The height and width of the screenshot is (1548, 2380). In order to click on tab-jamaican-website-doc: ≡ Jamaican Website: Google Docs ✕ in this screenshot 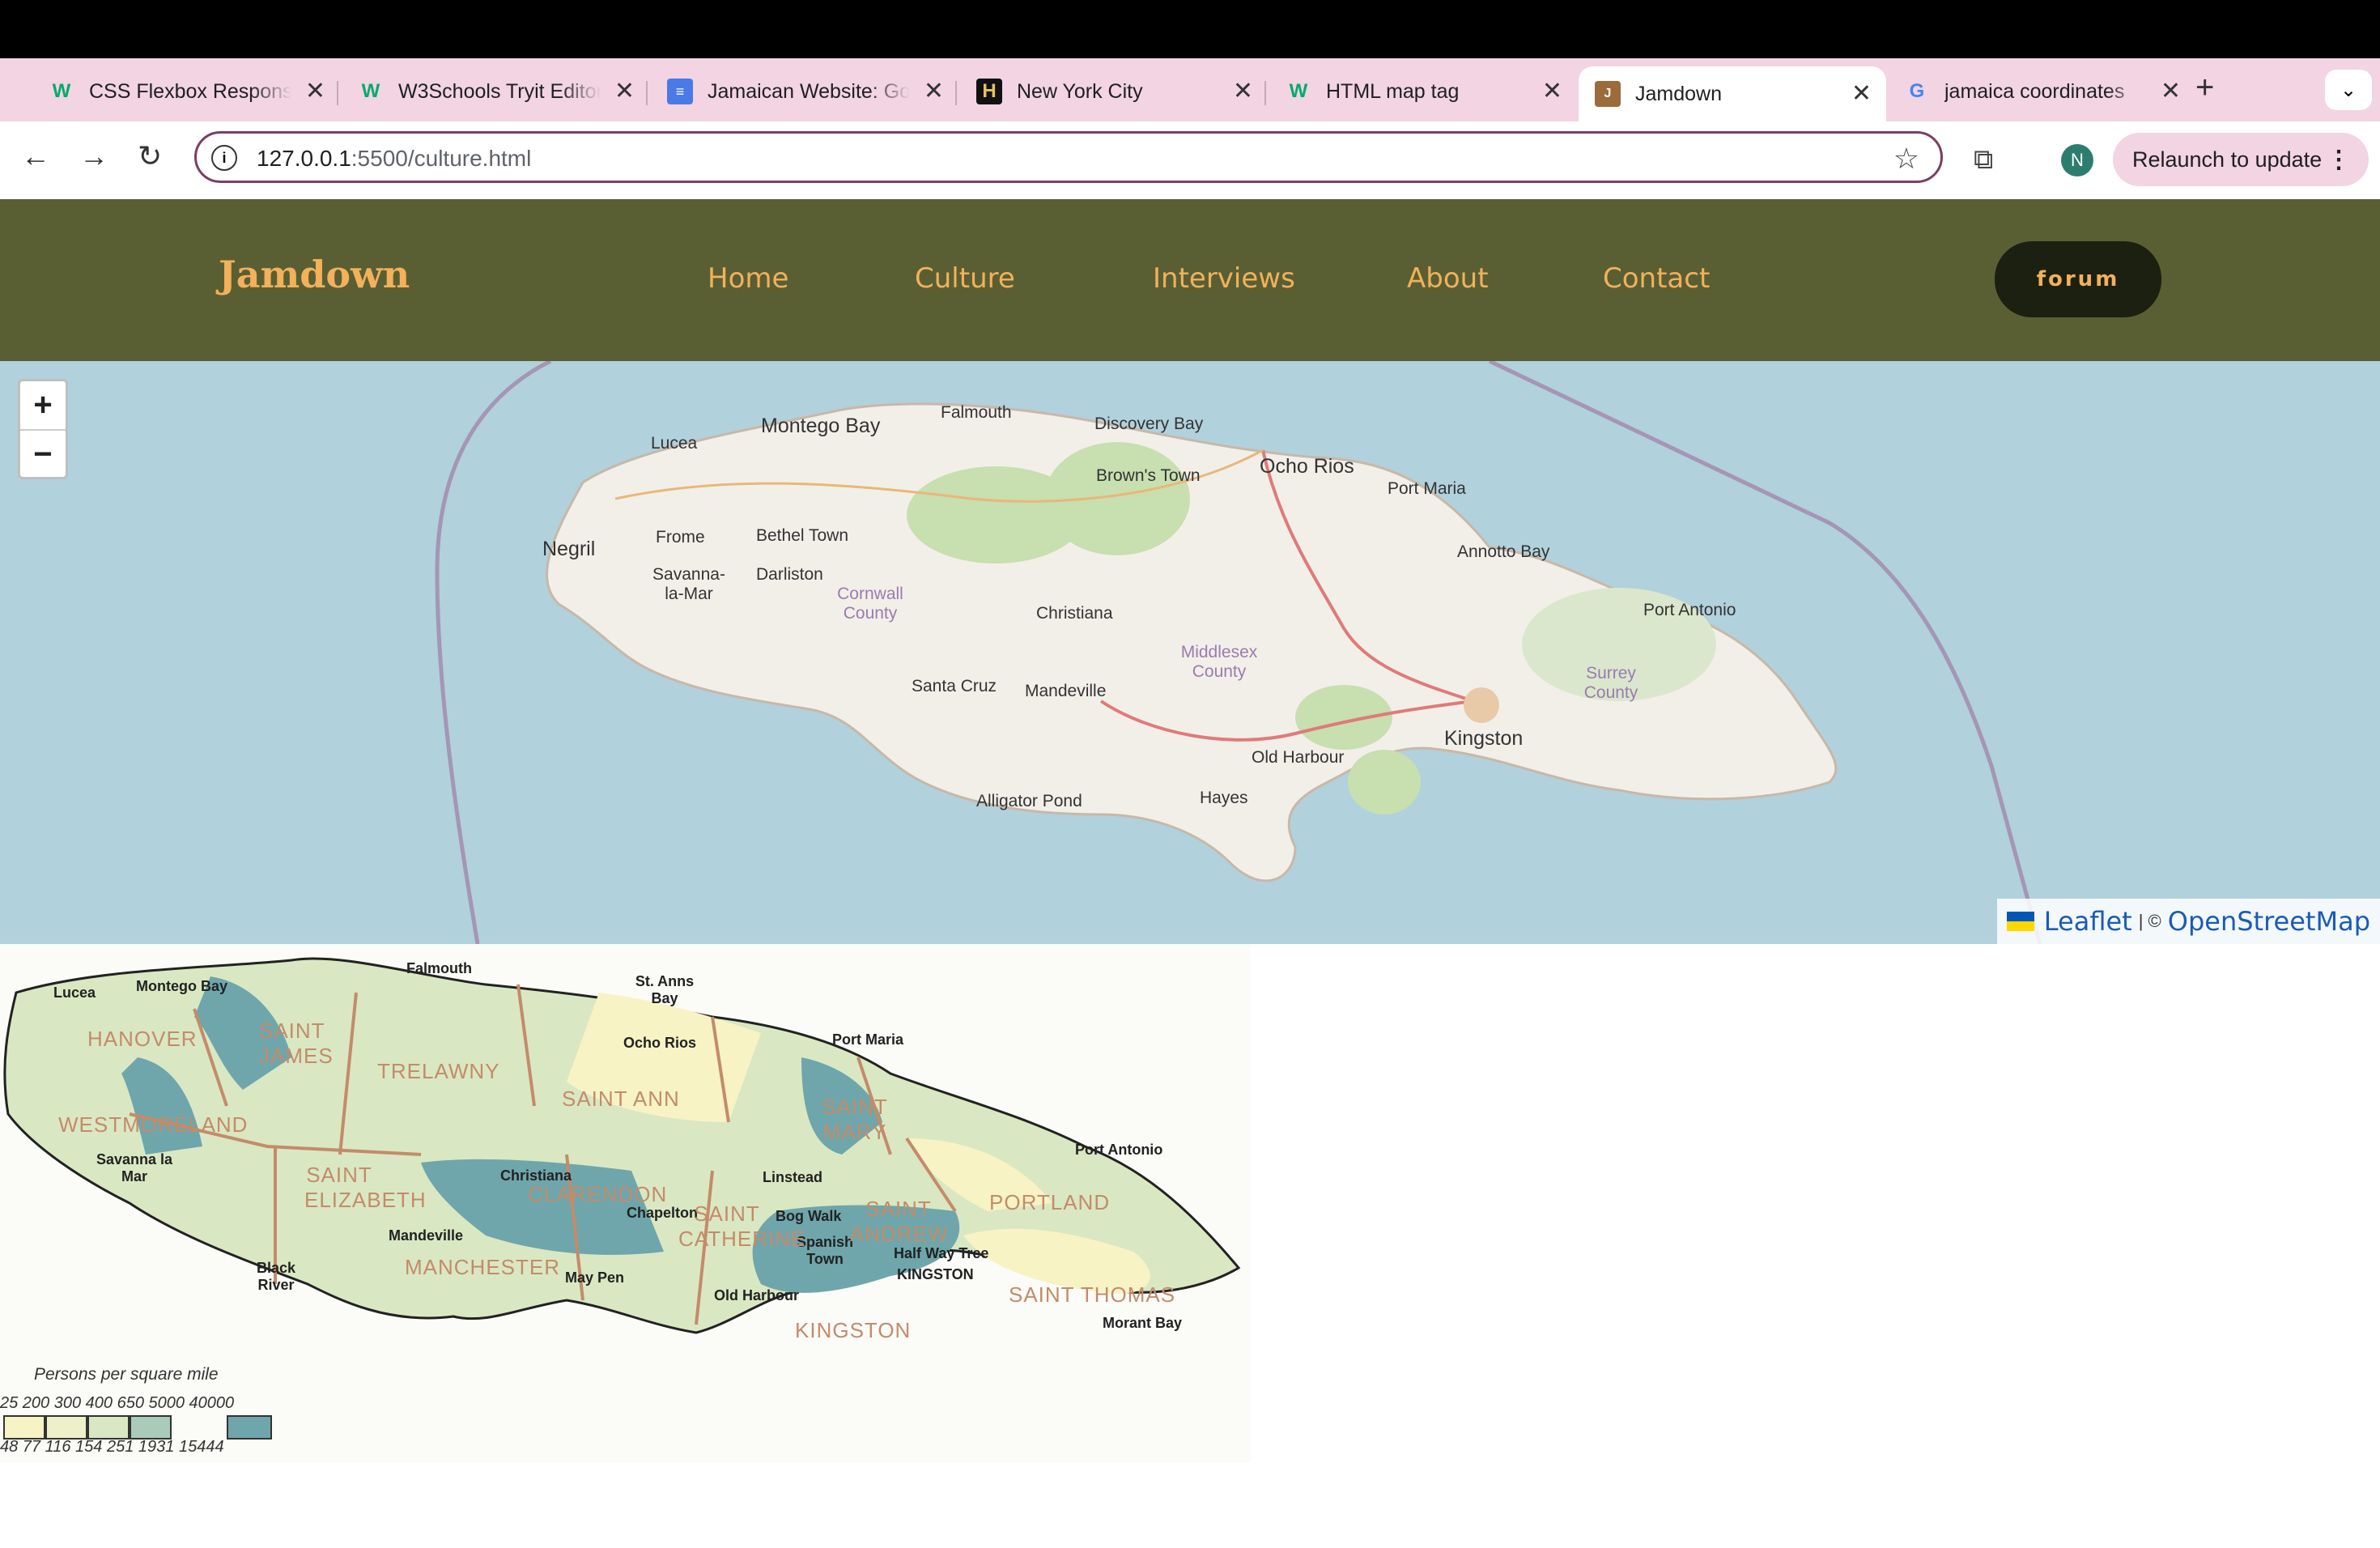, I will do `click(805, 92)`.